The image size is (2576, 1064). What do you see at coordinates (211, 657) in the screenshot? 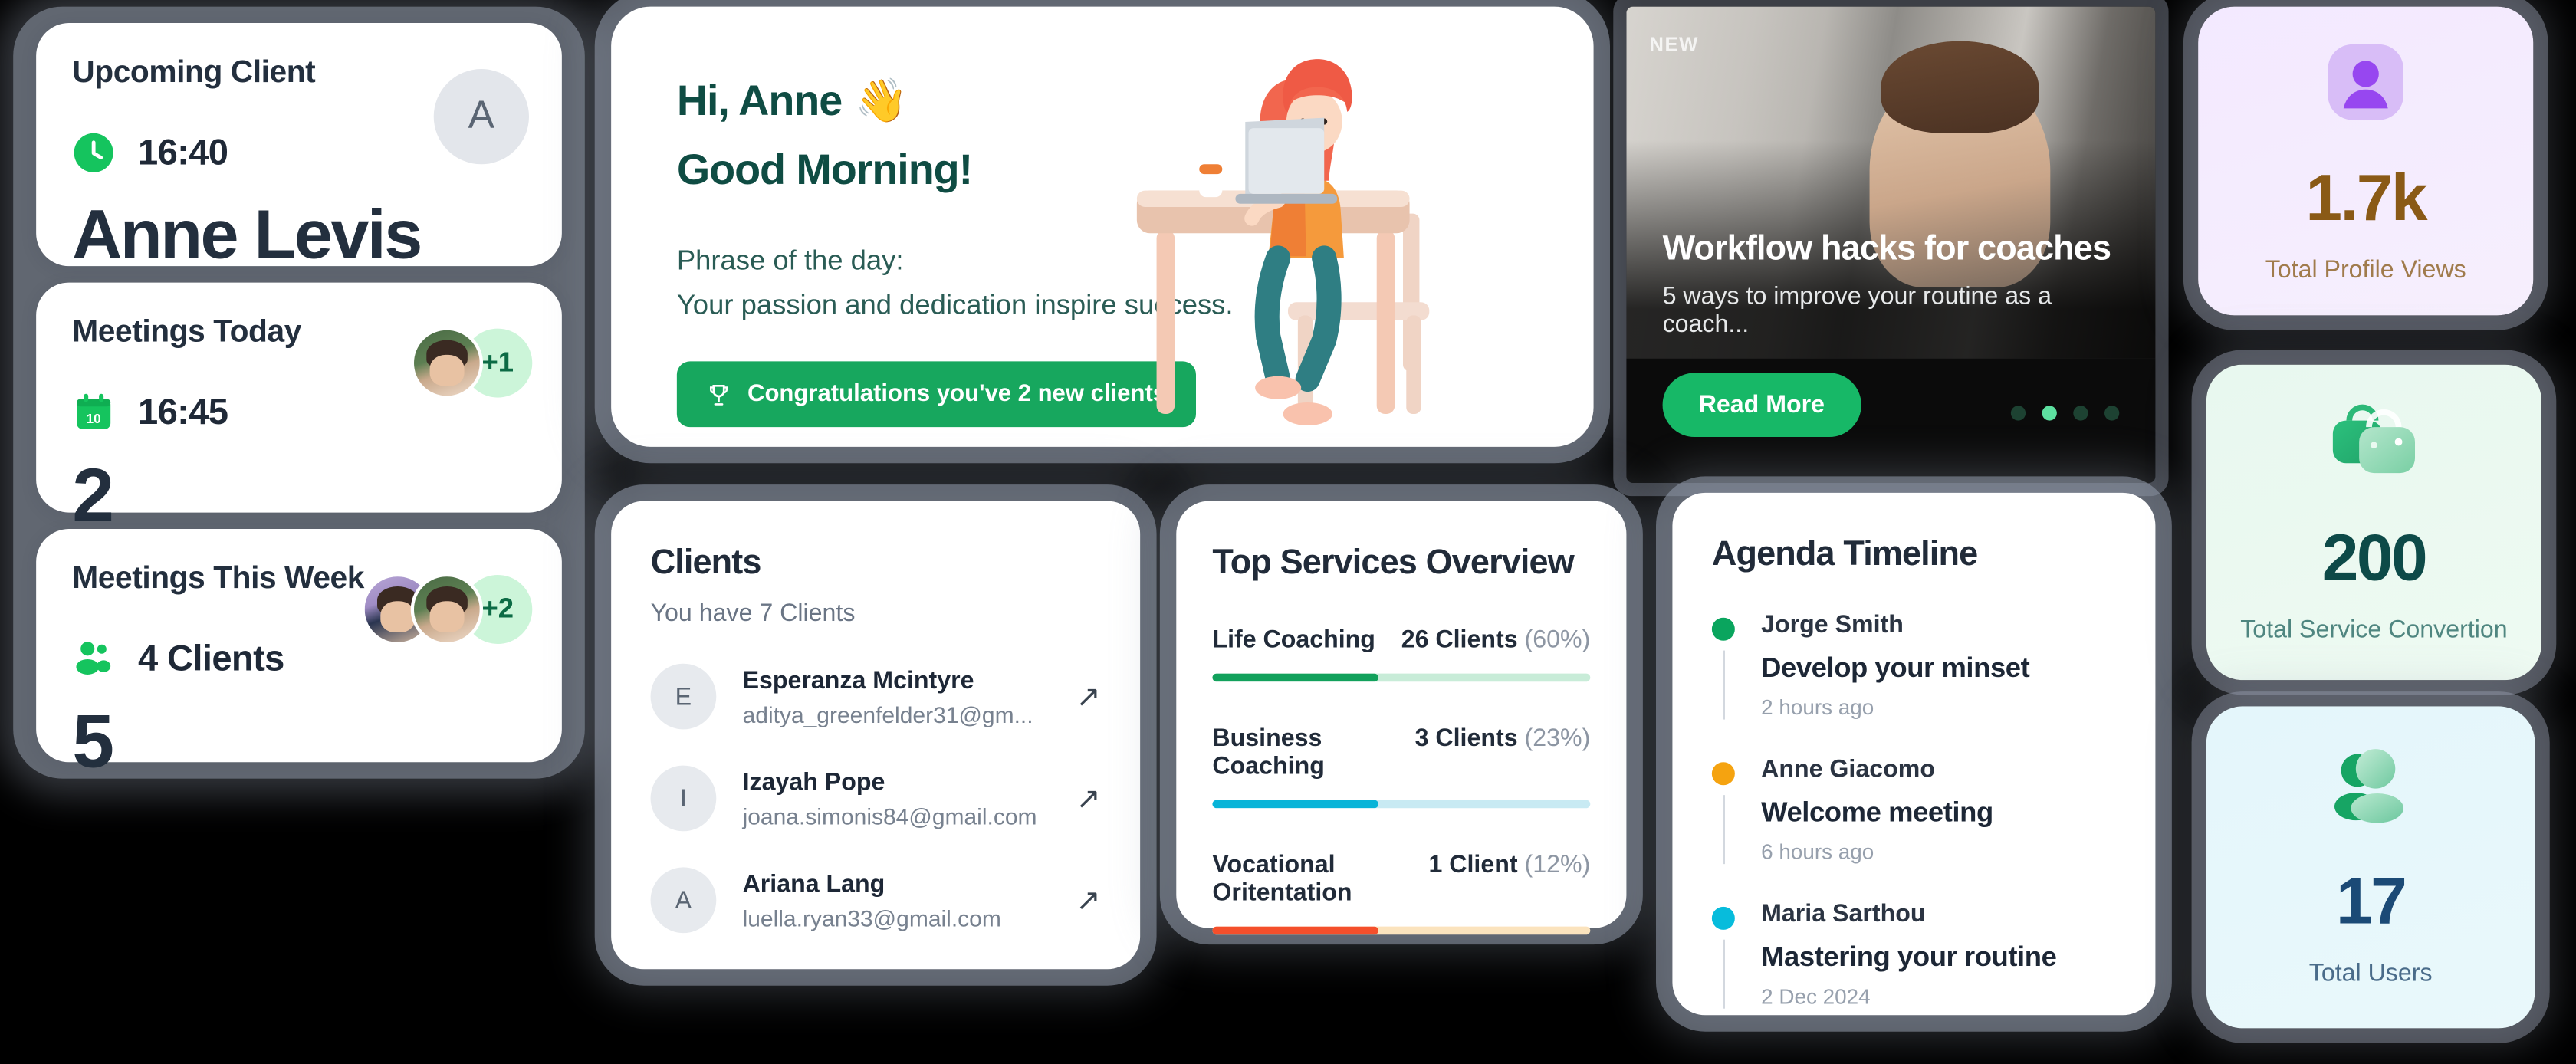
I see `meetings-week-clients-label: 4 Clients` at bounding box center [211, 657].